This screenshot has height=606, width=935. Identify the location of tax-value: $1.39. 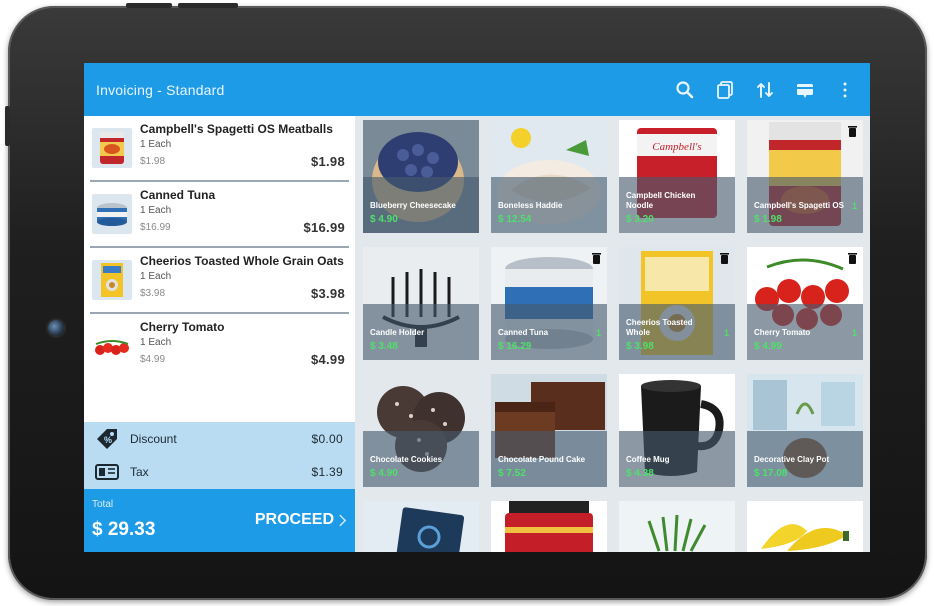
(327, 471).